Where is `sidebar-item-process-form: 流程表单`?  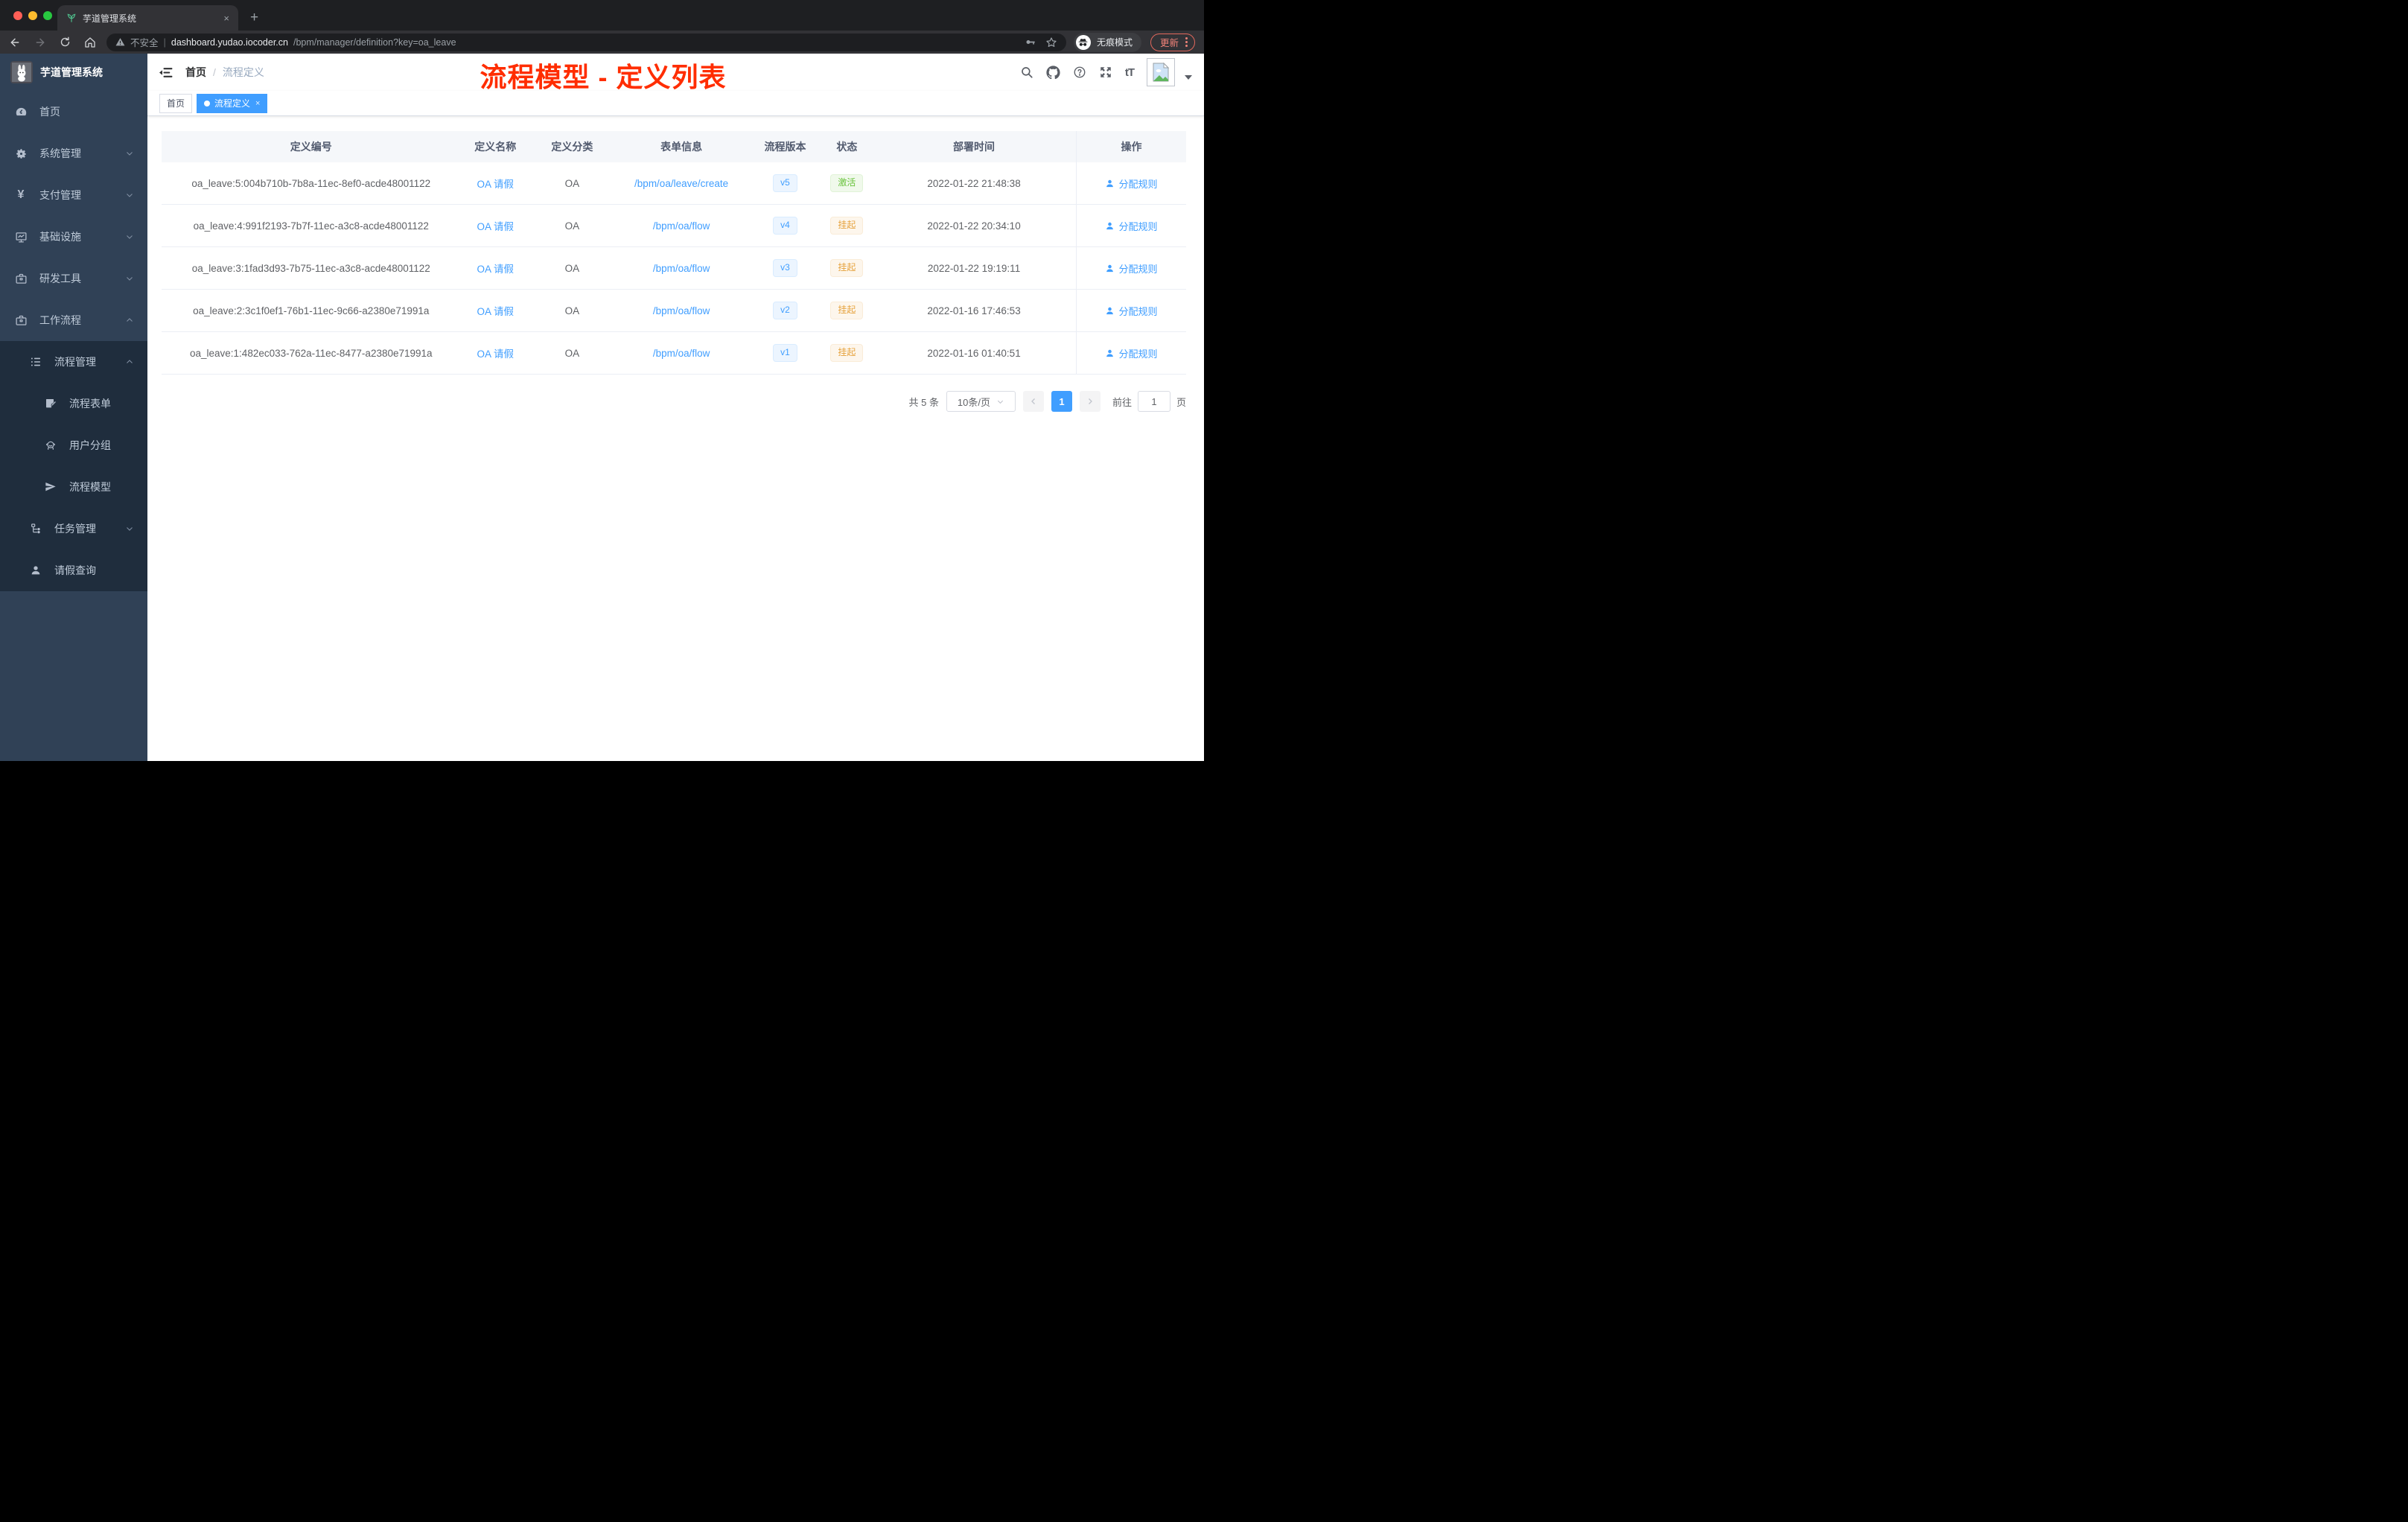
sidebar-item-process-form: 流程表单 is located at coordinates (73, 403).